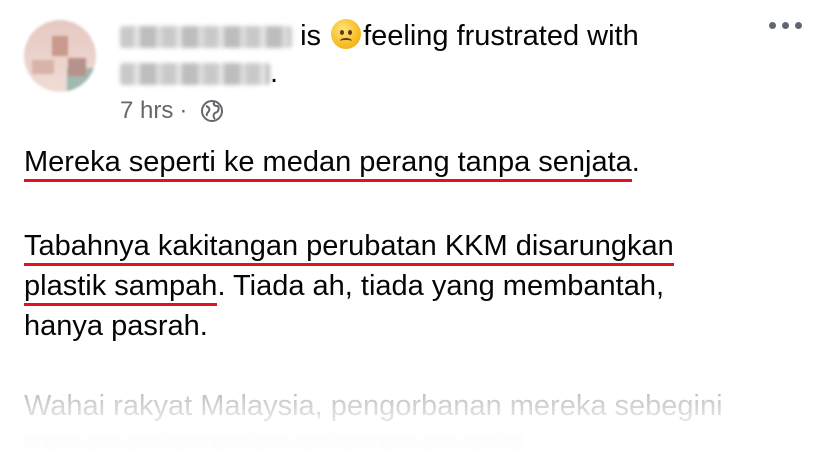  I want to click on underlined-phrase-2b: plastik sampah, so click(120, 288).